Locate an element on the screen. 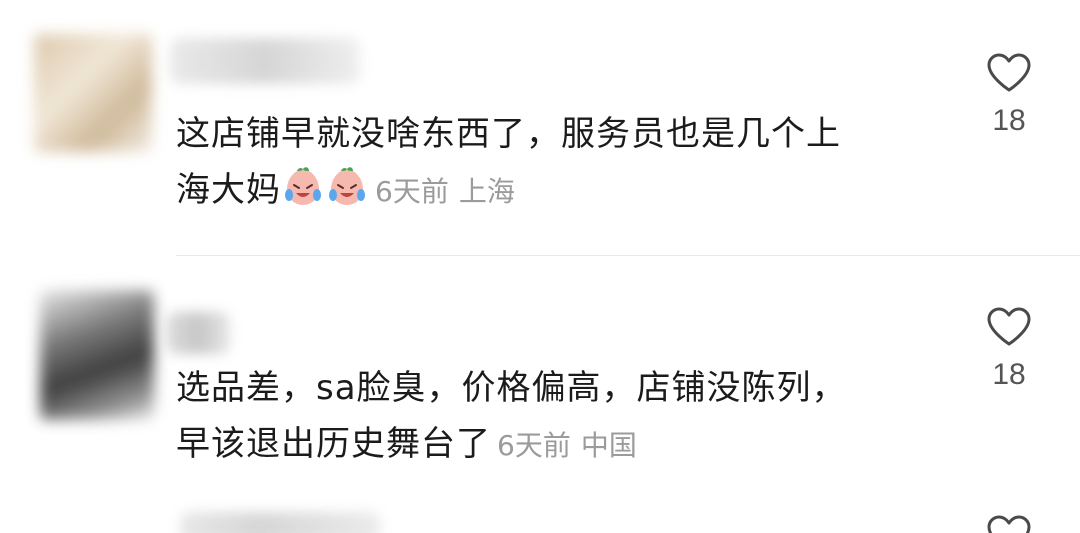 This screenshot has height=533, width=1080. comment-location: 上海 is located at coordinates (486, 191).